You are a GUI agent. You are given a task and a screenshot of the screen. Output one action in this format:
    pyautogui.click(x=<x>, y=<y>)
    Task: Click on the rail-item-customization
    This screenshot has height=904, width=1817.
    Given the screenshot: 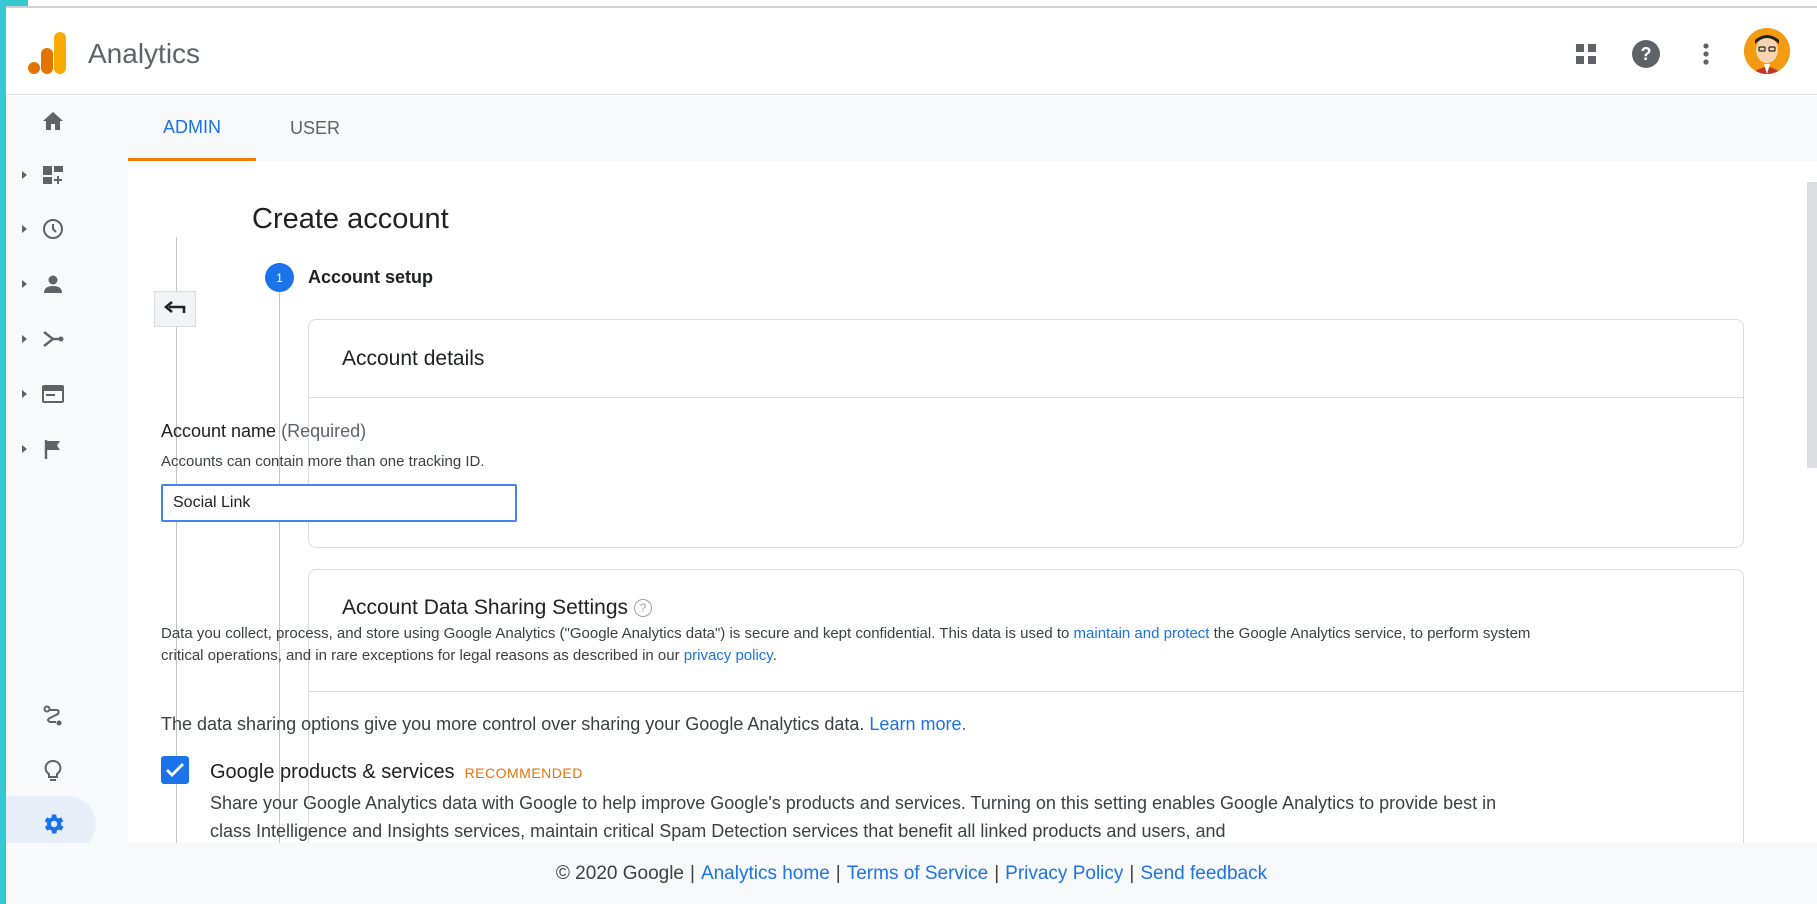 What is the action you would take?
    pyautogui.click(x=67, y=175)
    